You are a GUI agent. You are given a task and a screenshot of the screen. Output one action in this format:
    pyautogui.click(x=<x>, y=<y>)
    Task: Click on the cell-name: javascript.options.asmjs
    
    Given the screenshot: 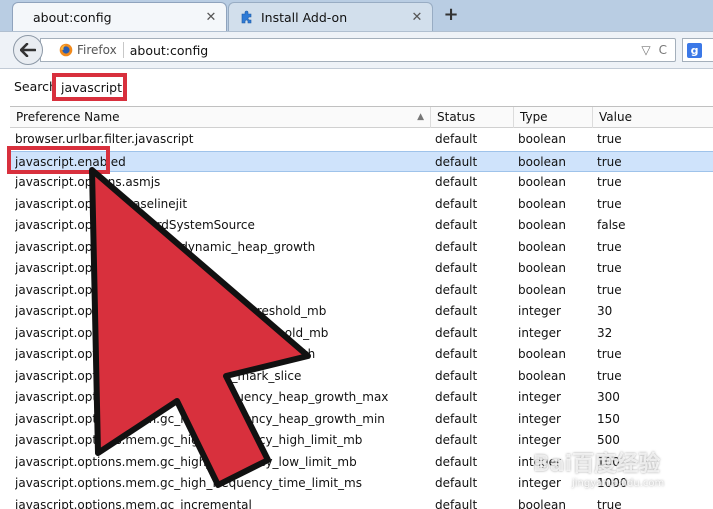 What is the action you would take?
    pyautogui.click(x=88, y=182)
    